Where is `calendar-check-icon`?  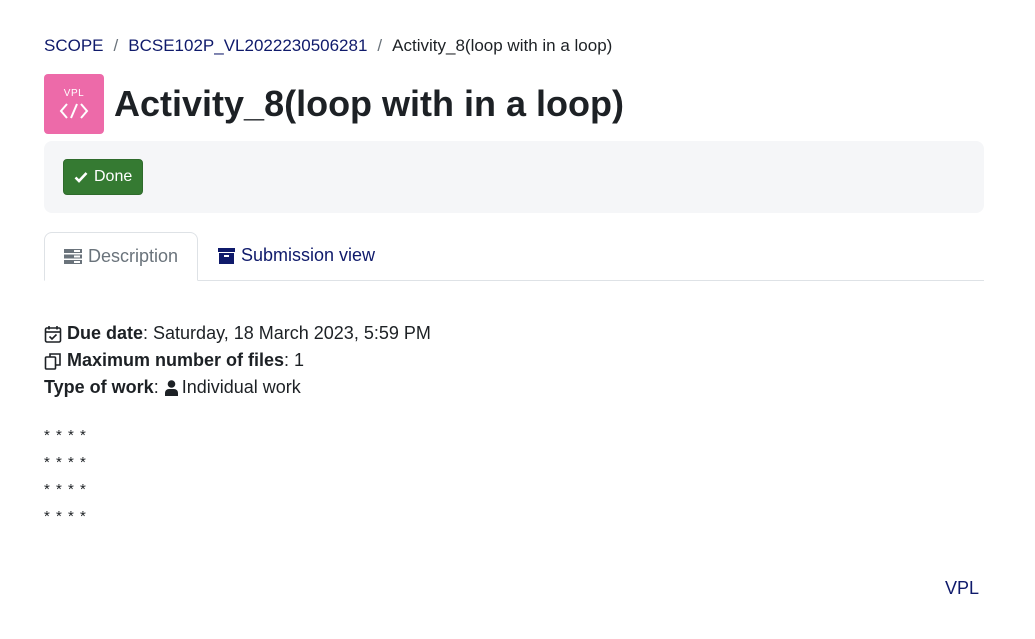
calendar-check-icon is located at coordinates (53, 334).